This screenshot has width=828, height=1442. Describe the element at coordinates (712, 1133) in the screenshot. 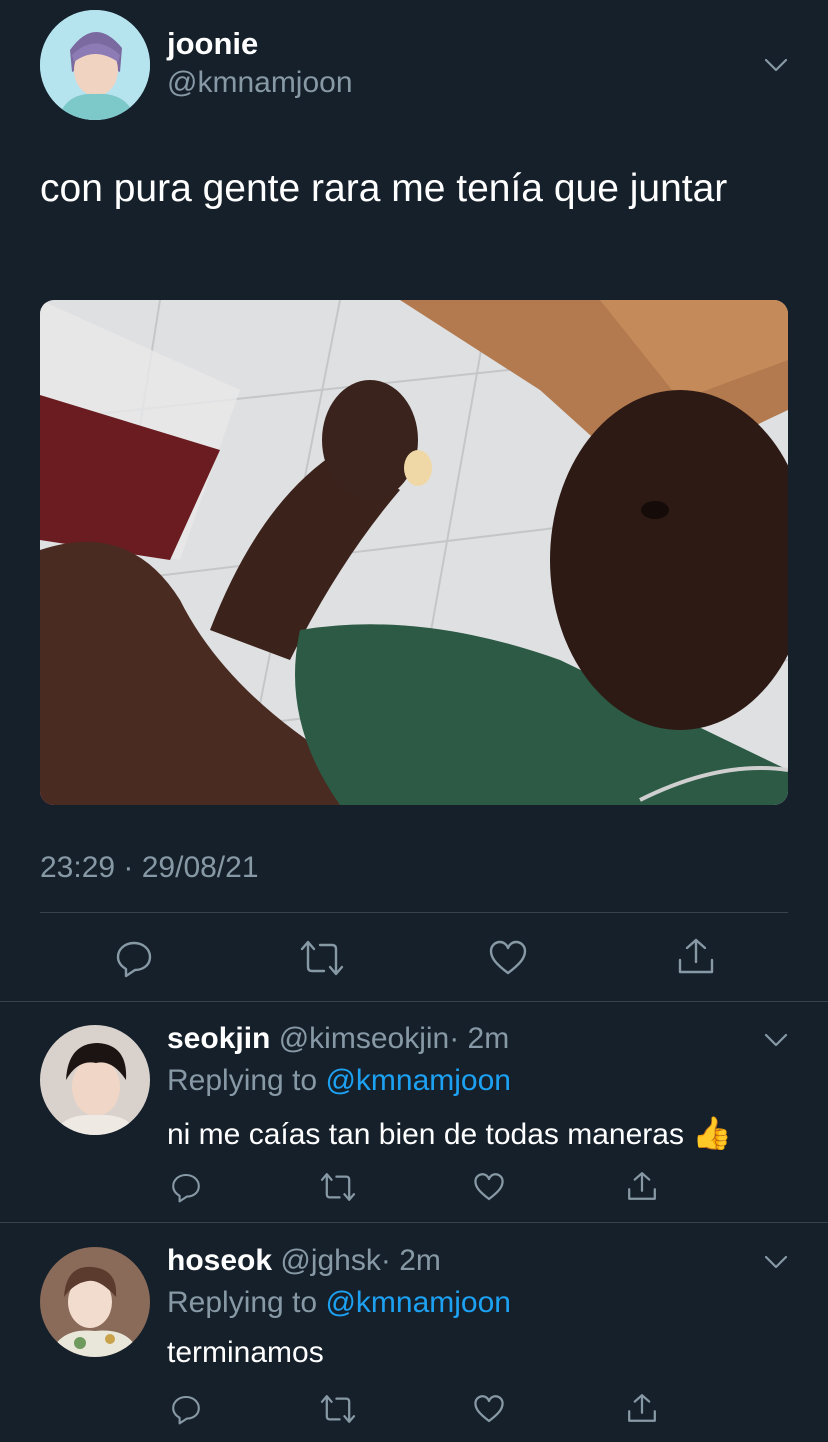

I see `thumbs-up-icon: 👍` at that location.